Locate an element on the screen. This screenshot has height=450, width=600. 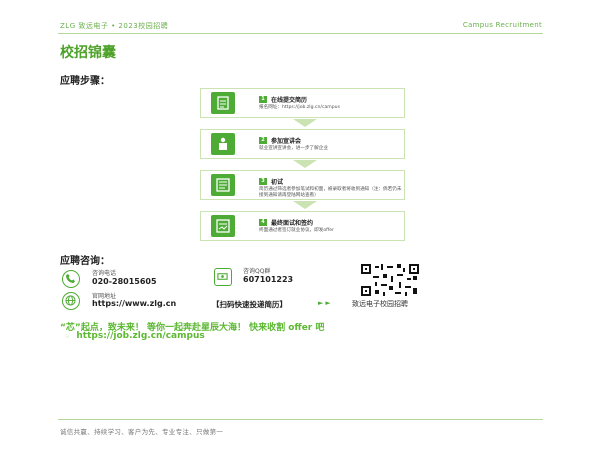
phone-icon is located at coordinates (71, 279).